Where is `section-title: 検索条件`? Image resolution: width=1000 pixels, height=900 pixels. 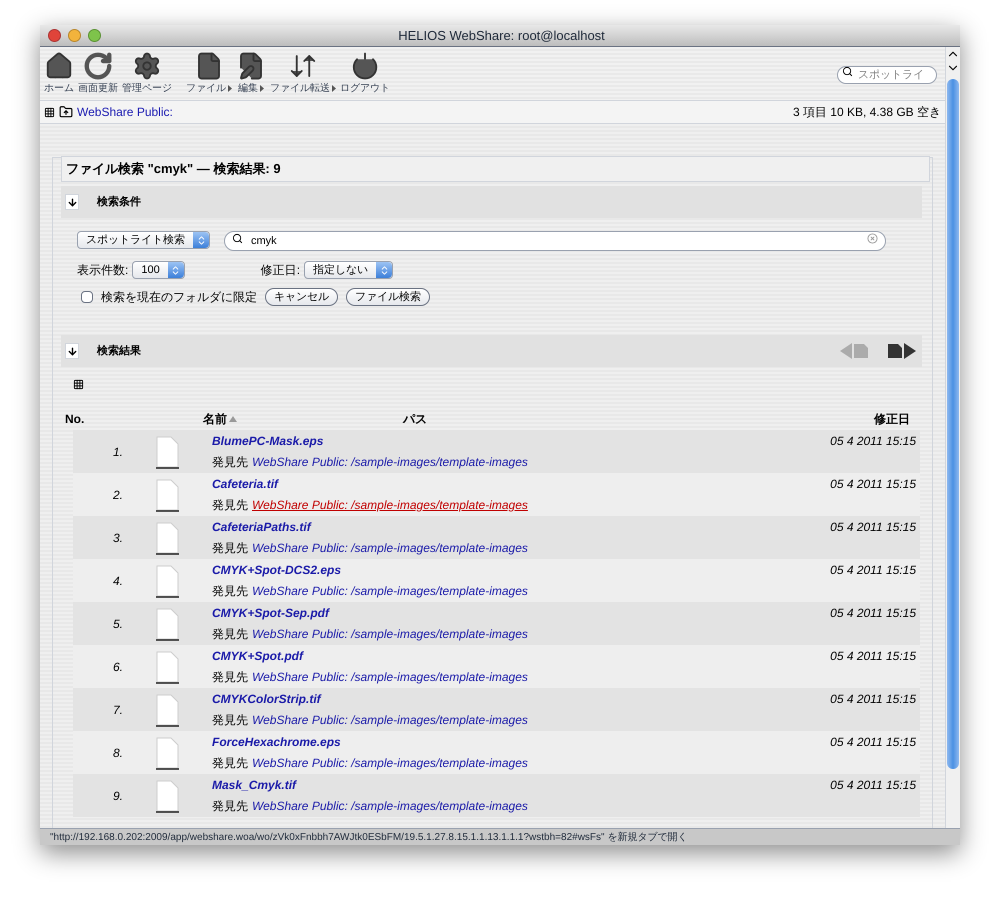 section-title: 検索条件 is located at coordinates (119, 202).